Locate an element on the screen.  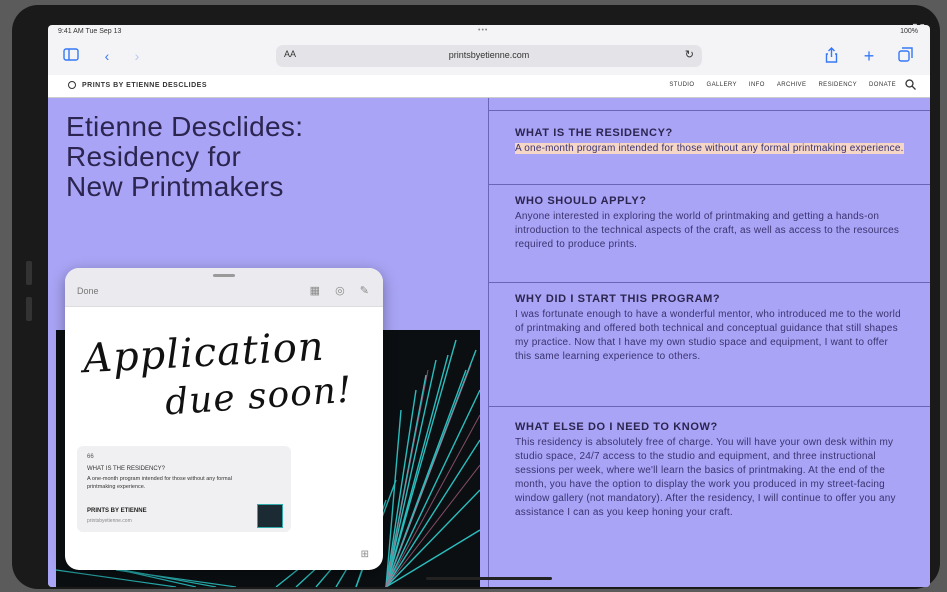
faq-question: WHAT IS THE RESIDENCY? is located at coordinates (594, 133).